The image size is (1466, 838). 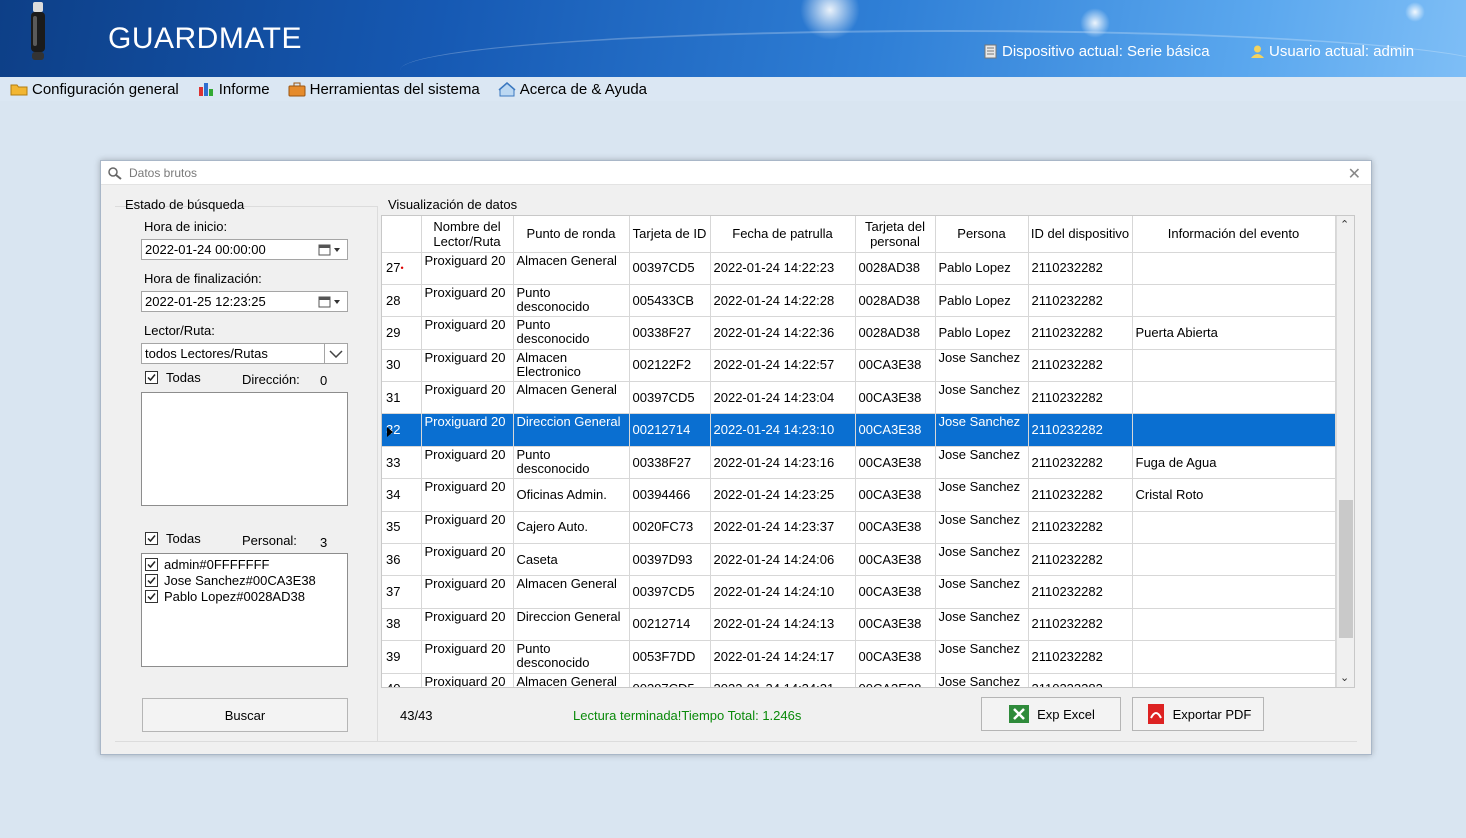 What do you see at coordinates (571, 528) in the screenshot?
I see `table-cell-point: Cajero Auto.` at bounding box center [571, 528].